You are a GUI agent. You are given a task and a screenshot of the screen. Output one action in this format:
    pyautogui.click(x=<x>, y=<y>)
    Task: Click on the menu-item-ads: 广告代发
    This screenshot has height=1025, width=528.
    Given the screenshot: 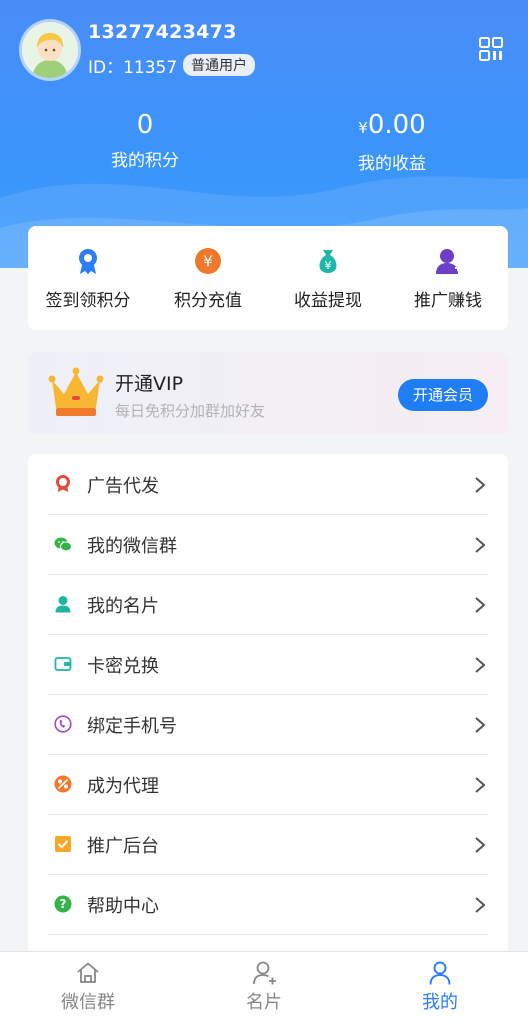 What is the action you would take?
    pyautogui.click(x=268, y=484)
    